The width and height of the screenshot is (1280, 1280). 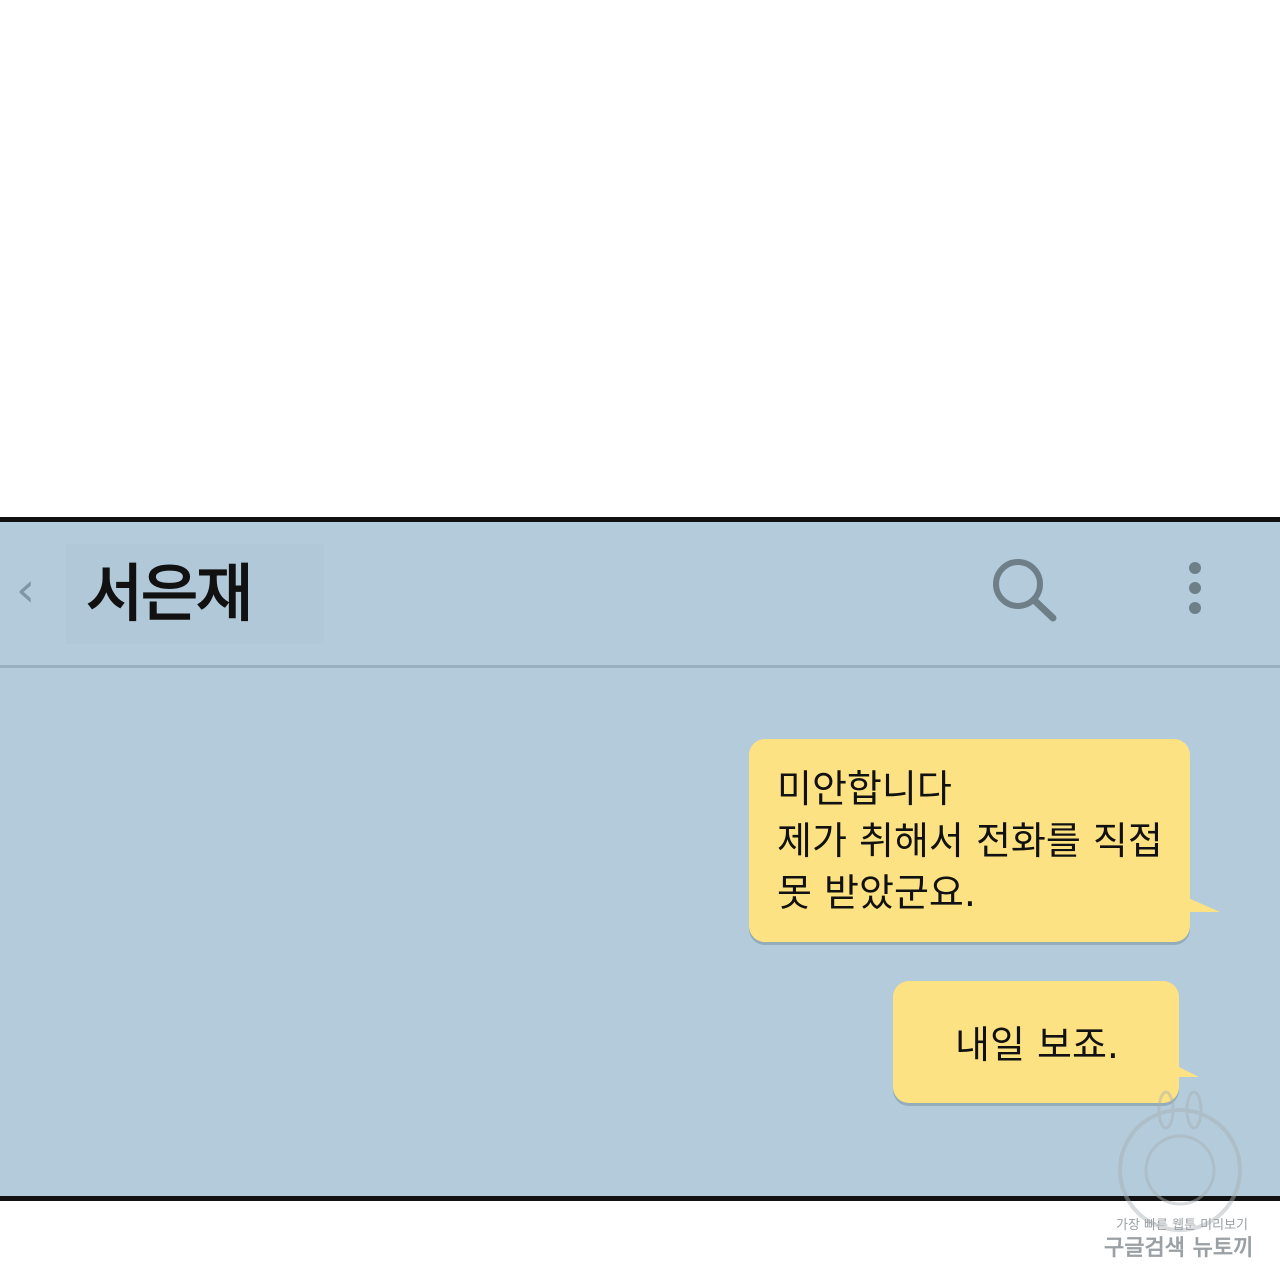 I want to click on message-line: 제가 취해서 전화를 직접, so click(x=970, y=841).